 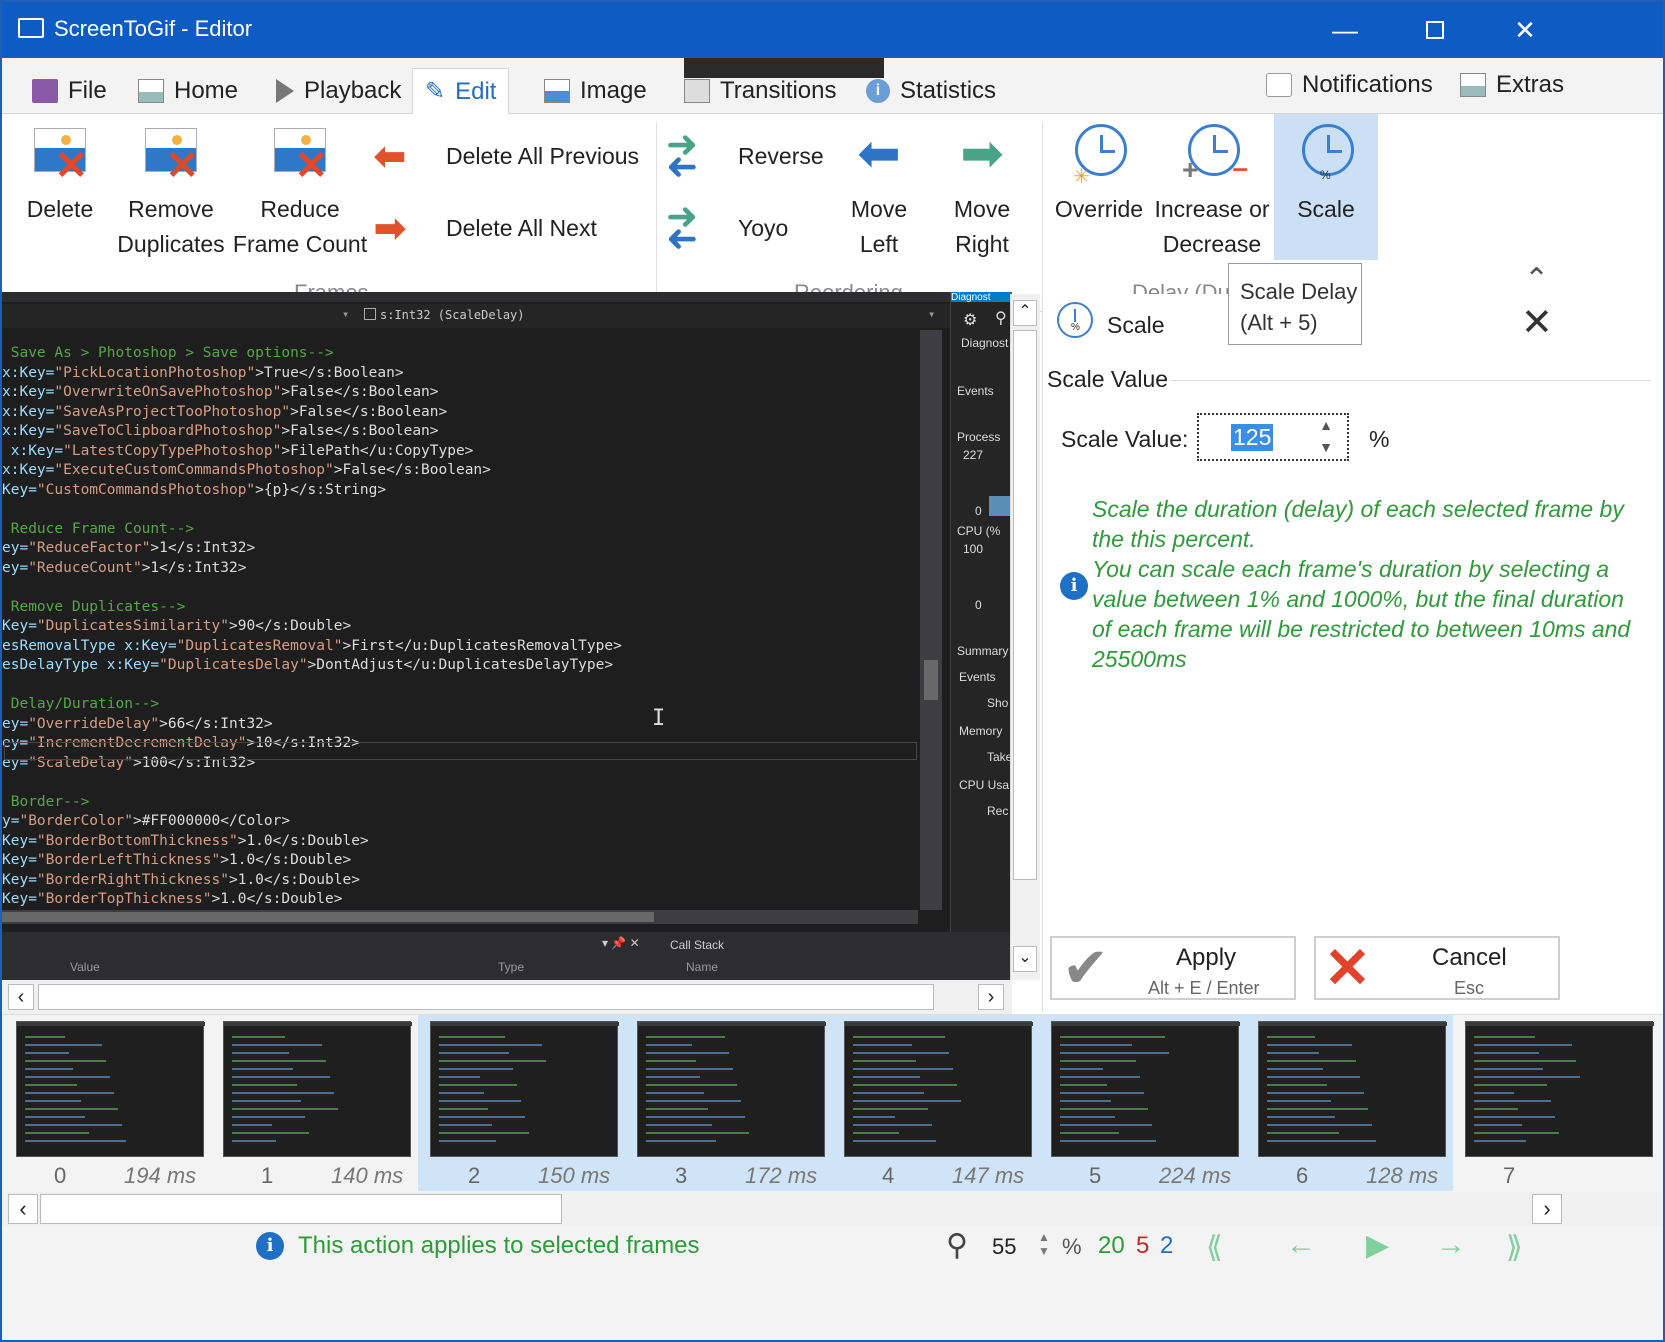 I want to click on collapse-ribbon-icon: ⌃, so click(x=1536, y=279).